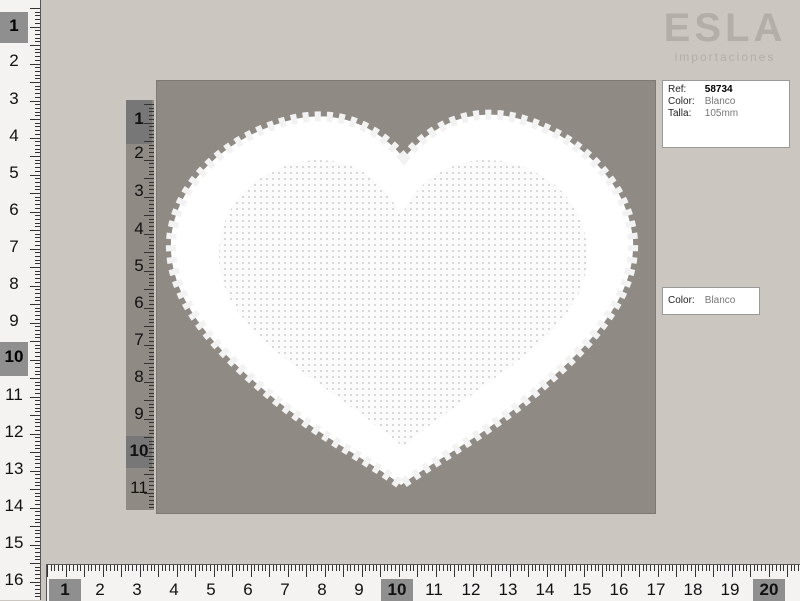 This screenshot has height=601, width=800. What do you see at coordinates (14, 468) in the screenshot?
I see `left-ruler-label: 13` at bounding box center [14, 468].